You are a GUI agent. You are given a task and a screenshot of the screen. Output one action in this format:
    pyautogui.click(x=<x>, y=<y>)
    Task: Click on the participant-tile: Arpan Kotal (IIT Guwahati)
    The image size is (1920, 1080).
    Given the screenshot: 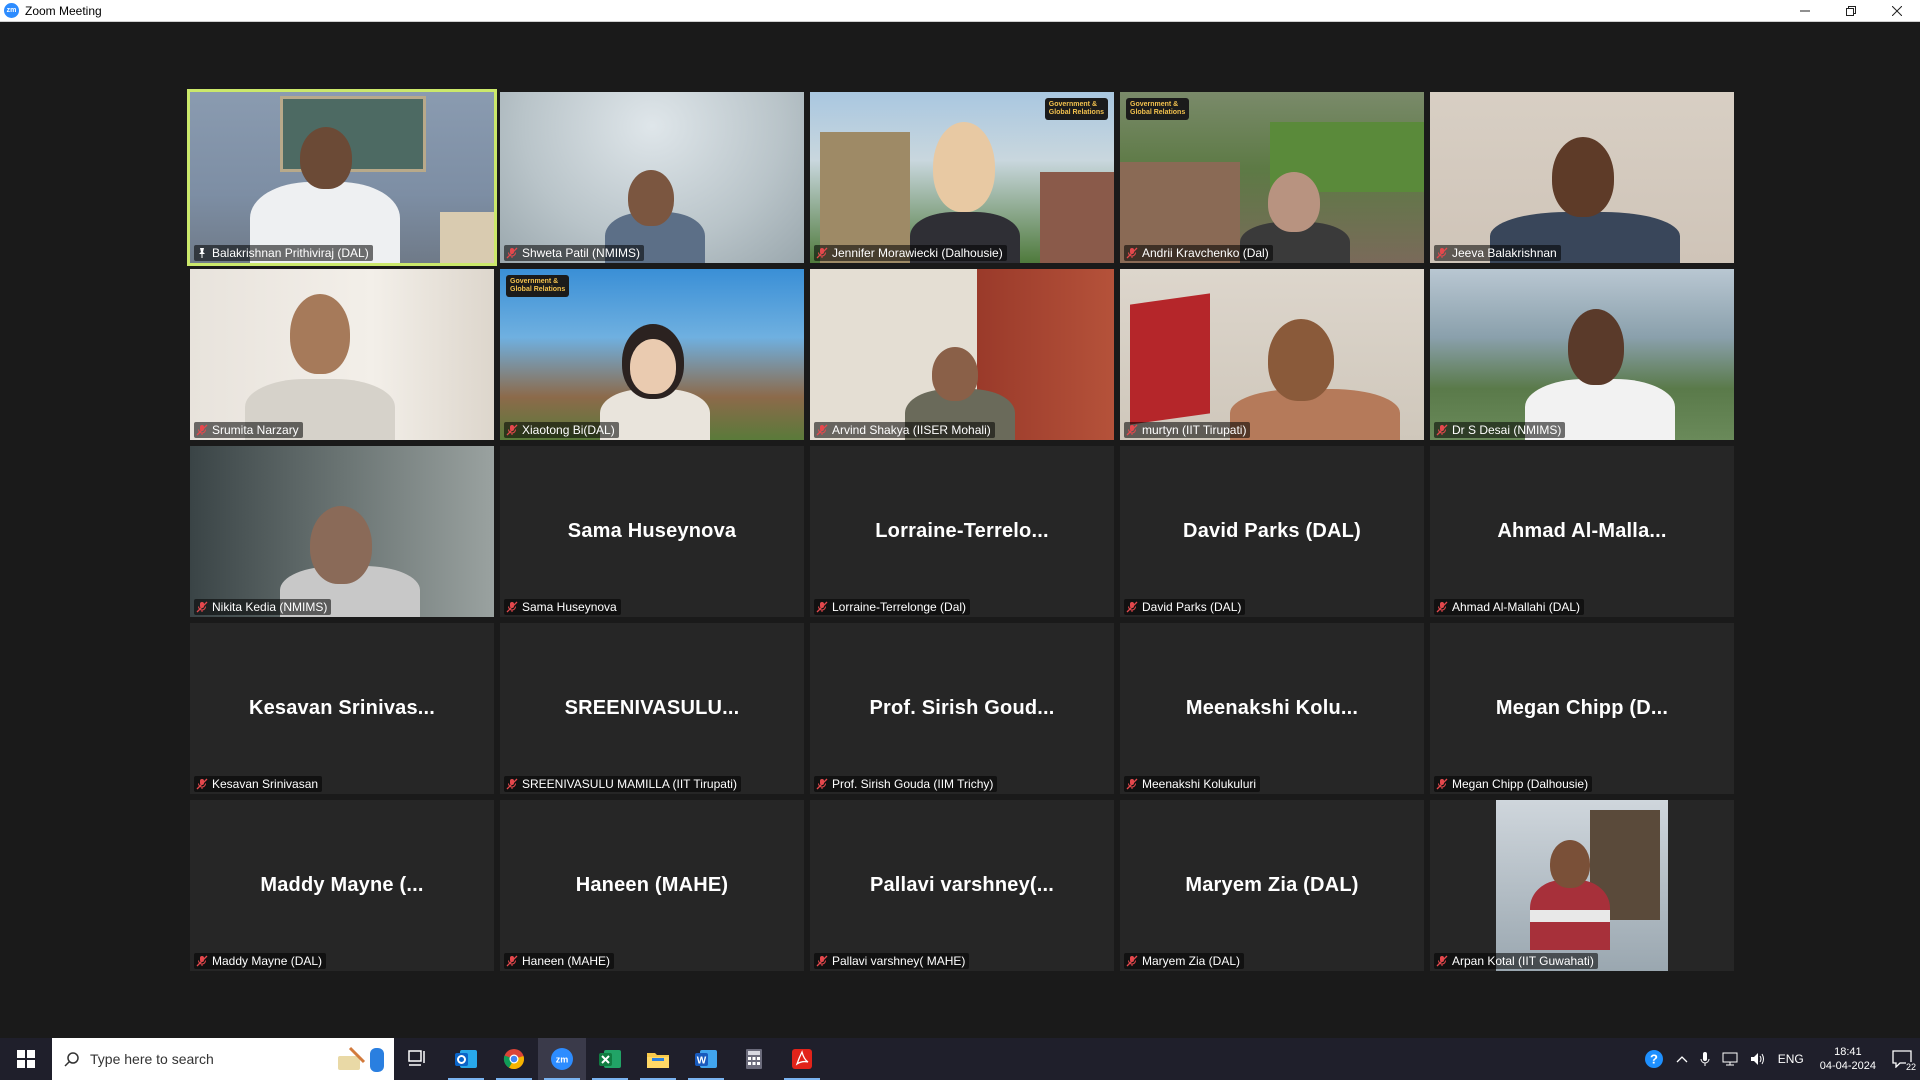 What is the action you would take?
    pyautogui.click(x=1582, y=885)
    